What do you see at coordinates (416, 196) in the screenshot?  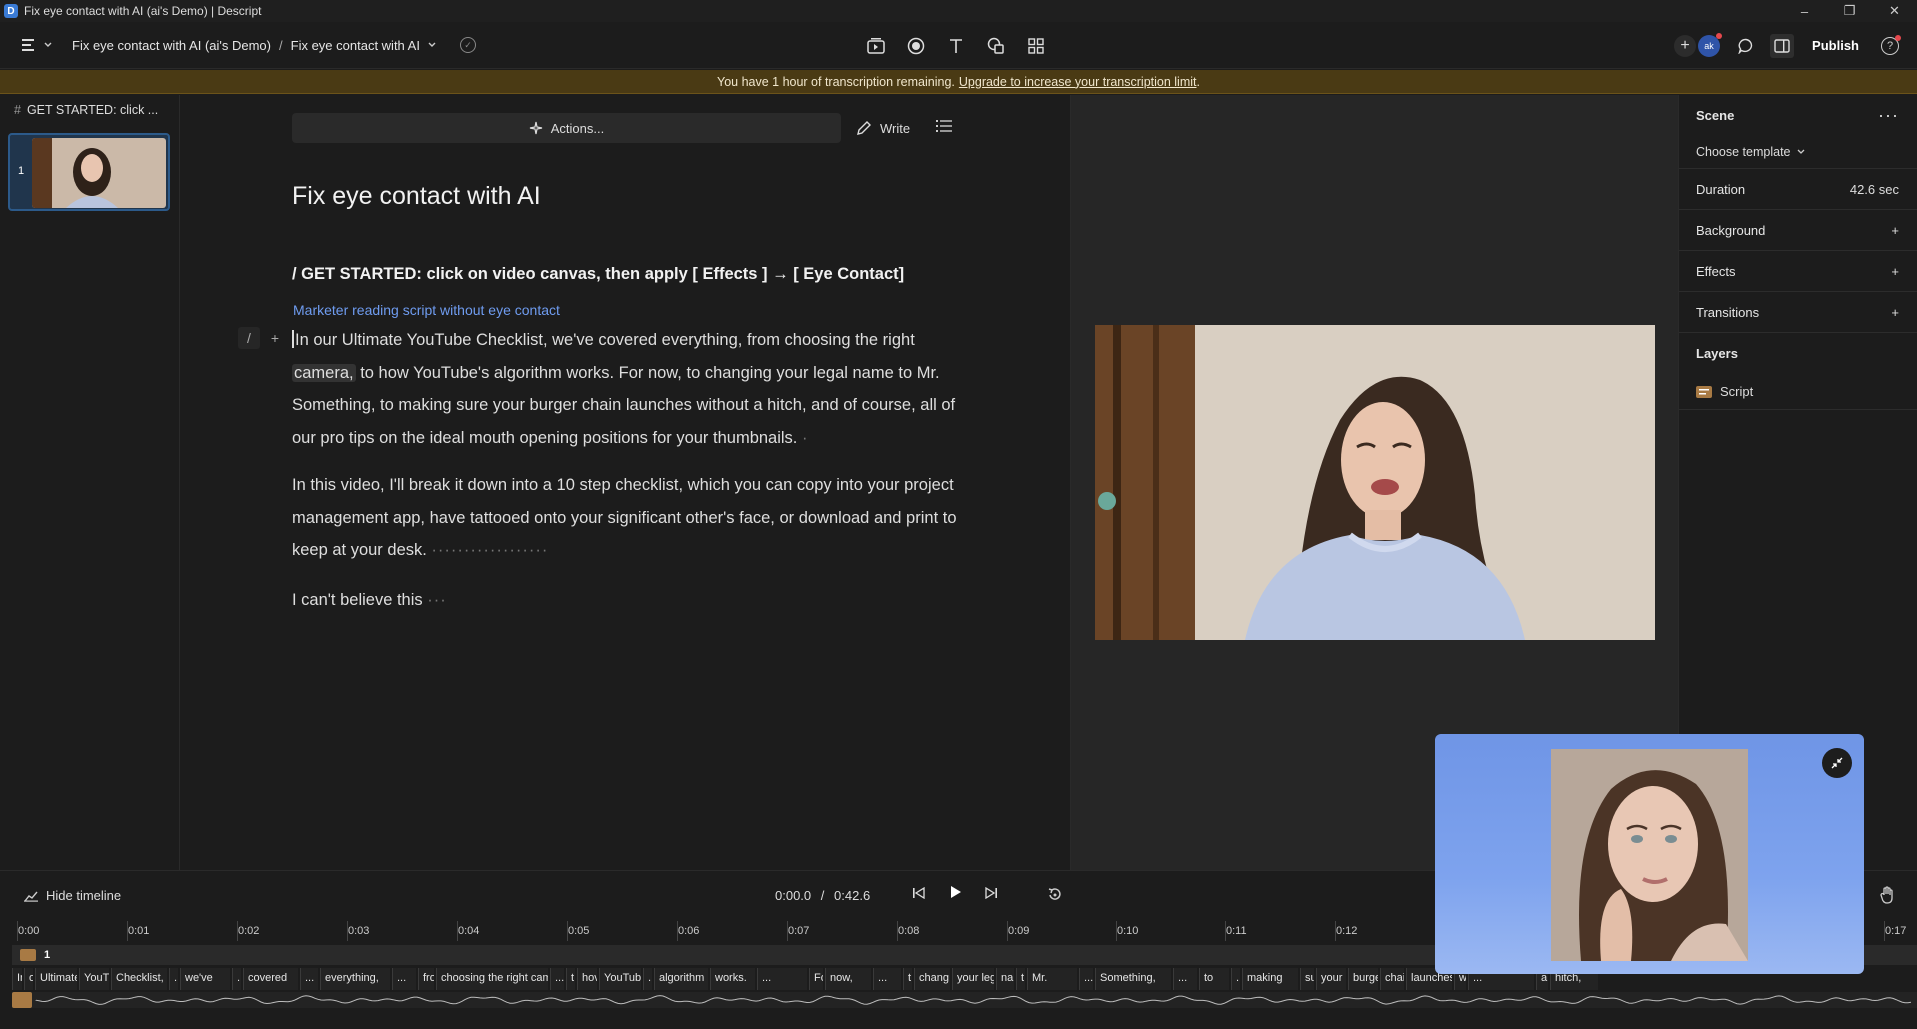 I see `document-title: Fix eye contact with AI` at bounding box center [416, 196].